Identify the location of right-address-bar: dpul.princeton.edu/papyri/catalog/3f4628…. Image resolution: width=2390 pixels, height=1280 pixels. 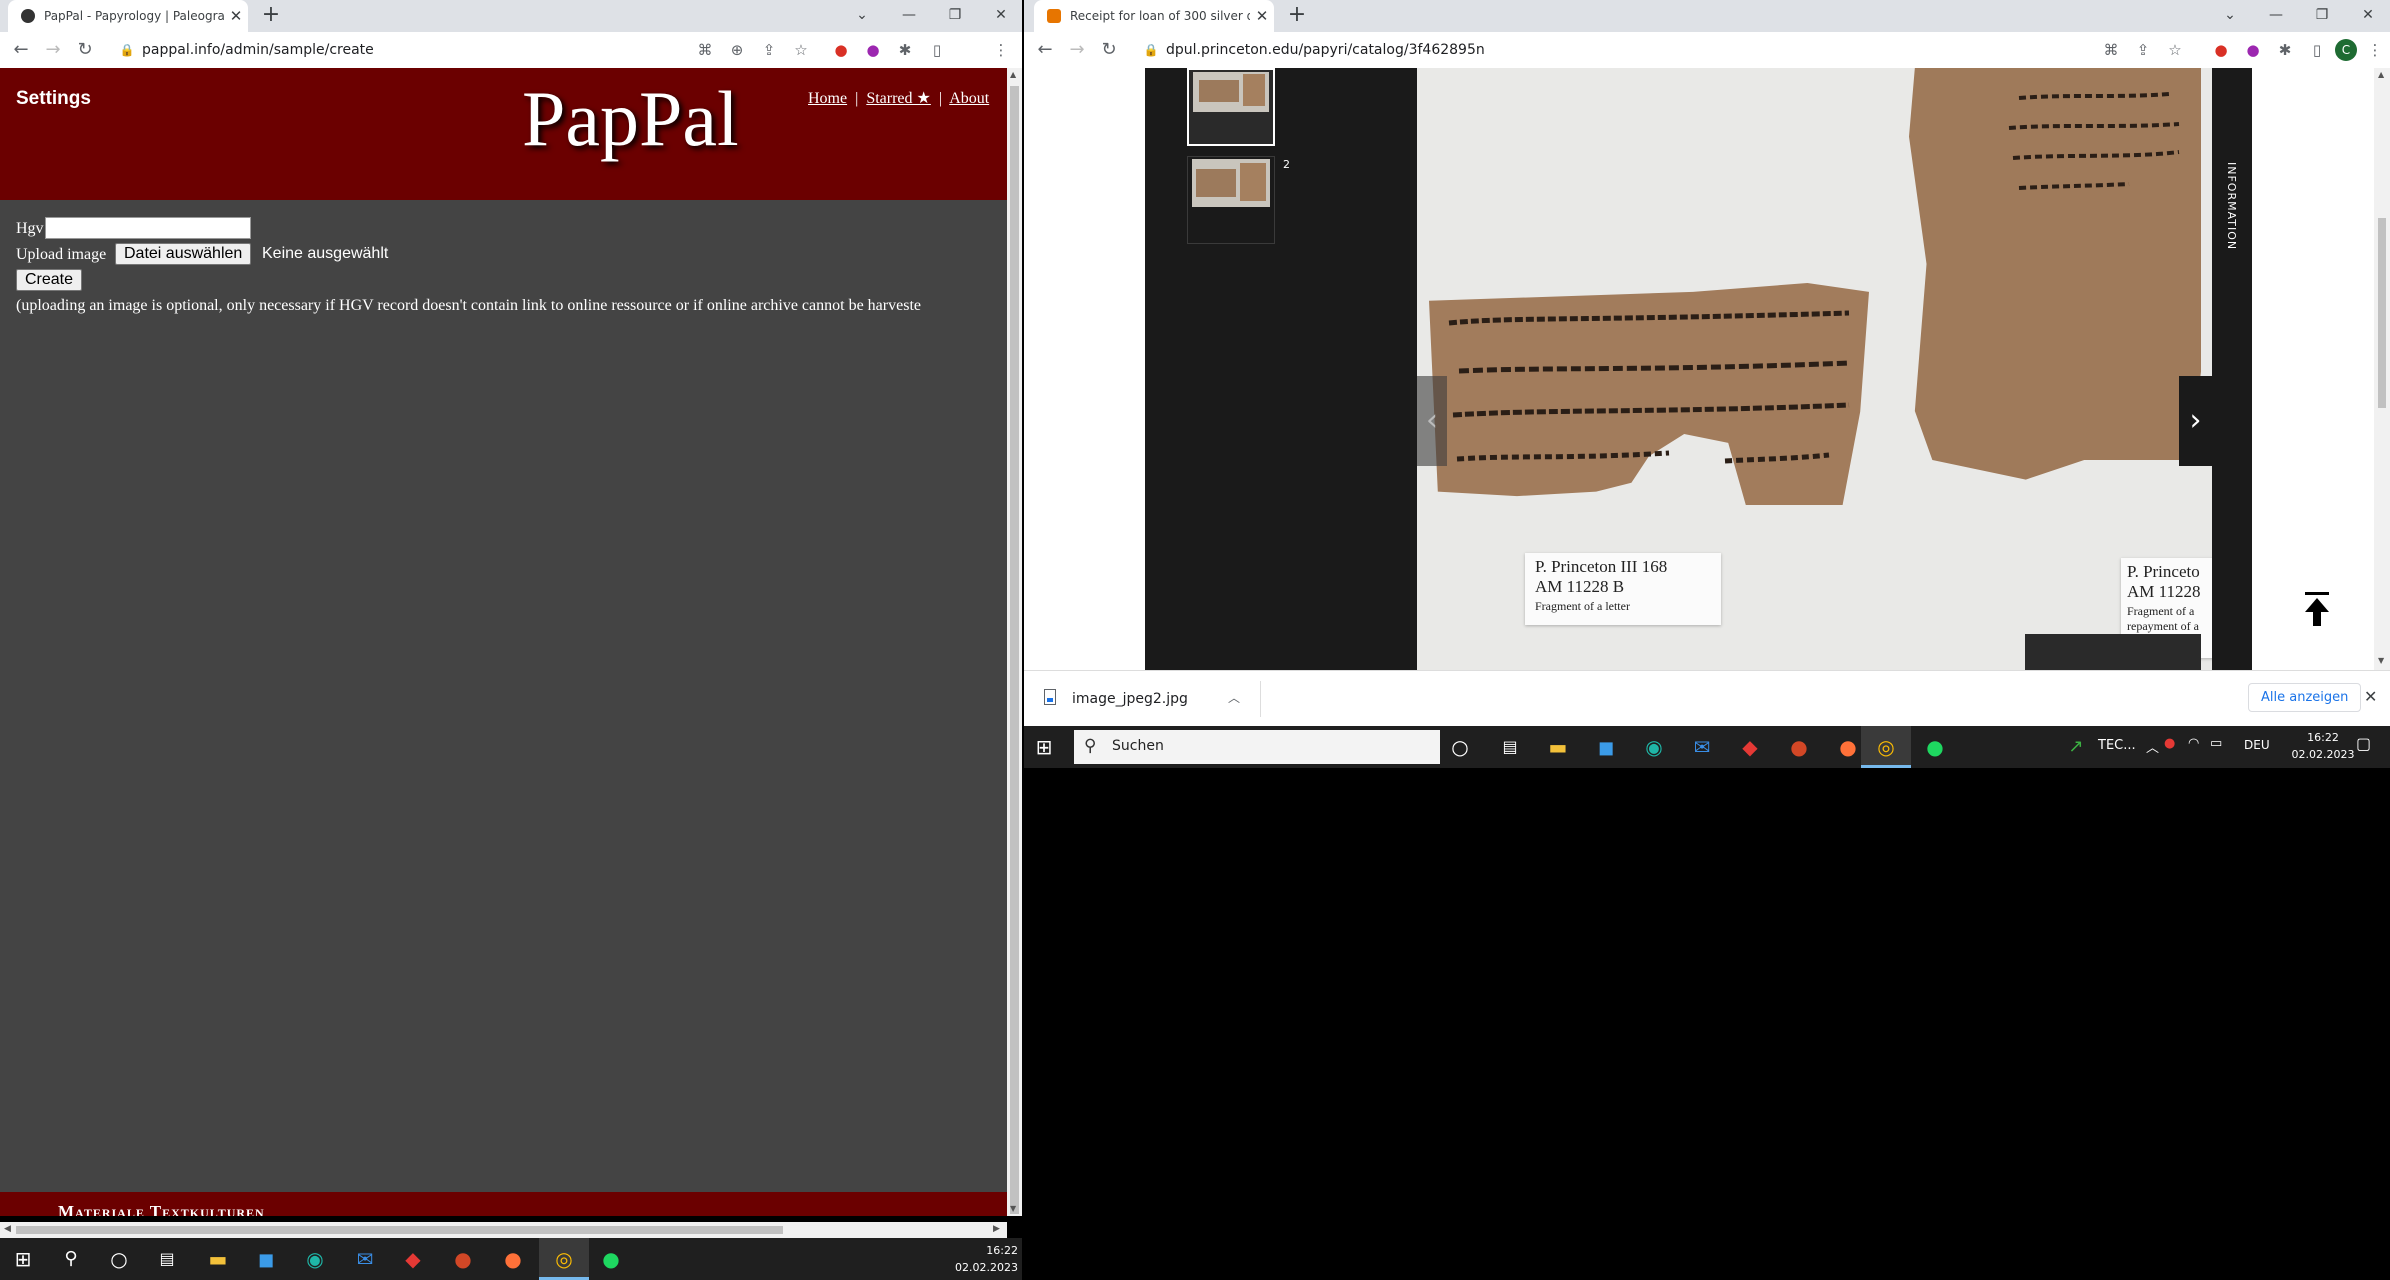
(1325, 50).